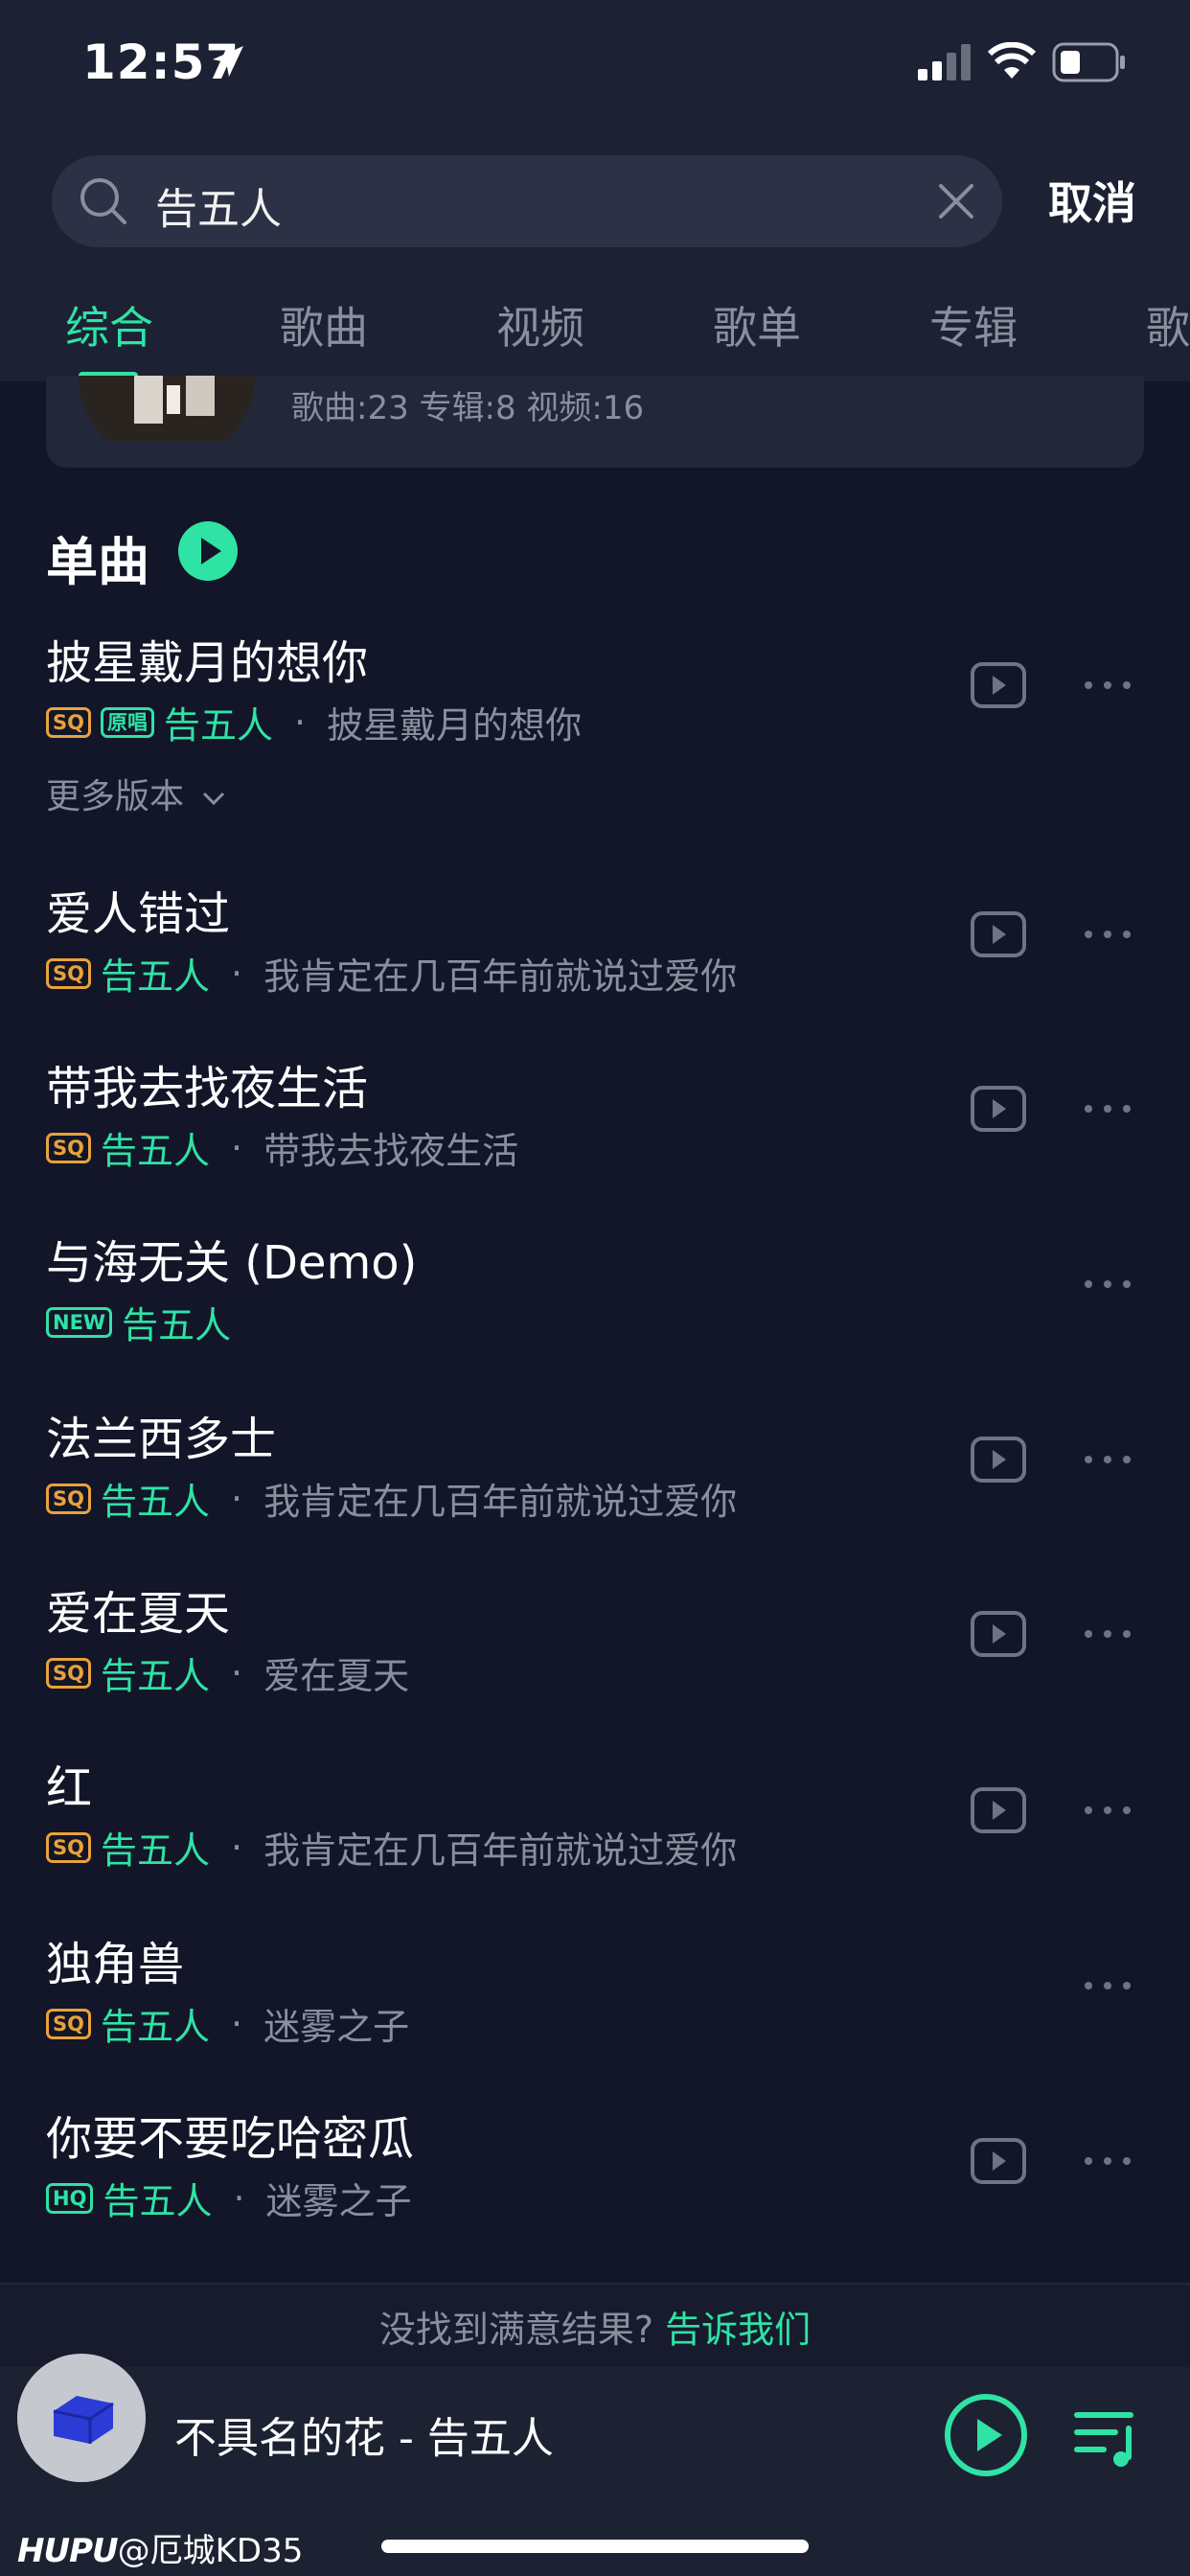  I want to click on search-icon, so click(103, 201).